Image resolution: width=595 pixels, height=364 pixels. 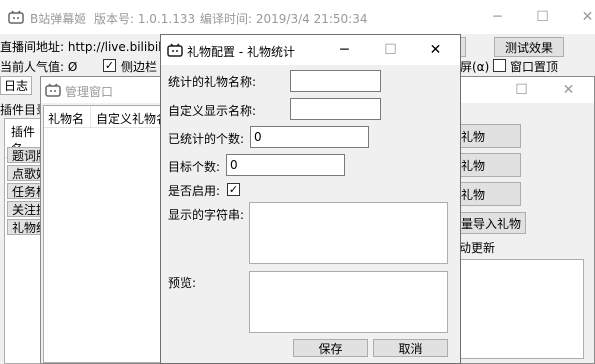 What do you see at coordinates (90, 117) in the screenshot?
I see `column-divider` at bounding box center [90, 117].